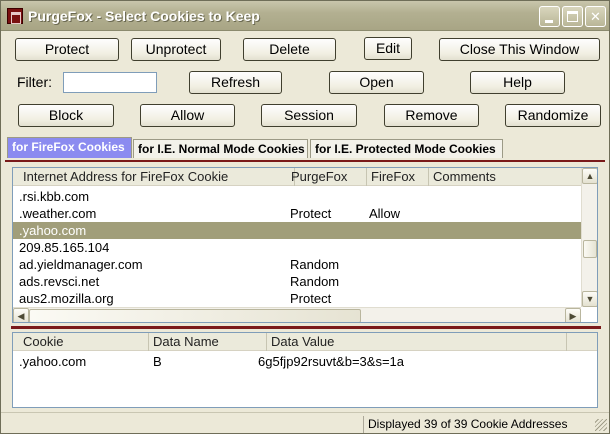 This screenshot has height=434, width=610. I want to click on detail-row: .yahoo.com B 6g5fjp92rsuvt&b=3&s=1a, so click(305, 361).